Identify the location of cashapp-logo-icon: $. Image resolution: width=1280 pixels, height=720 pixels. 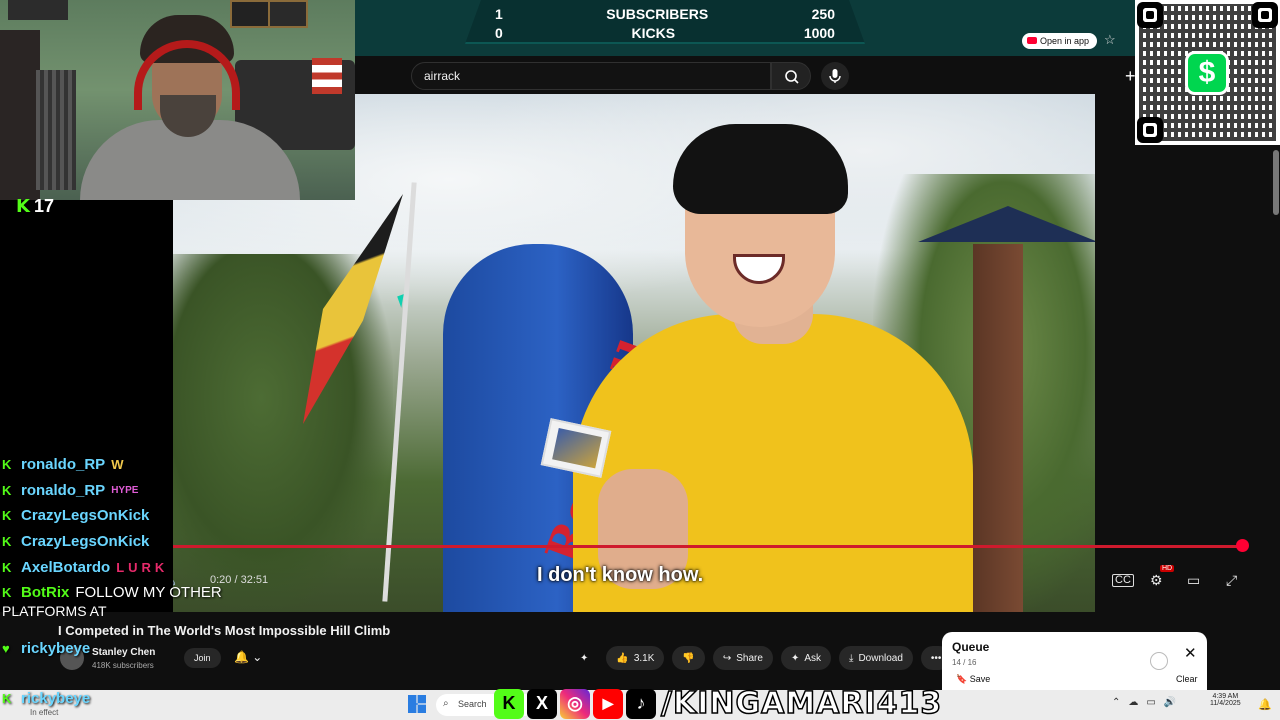
(1207, 73).